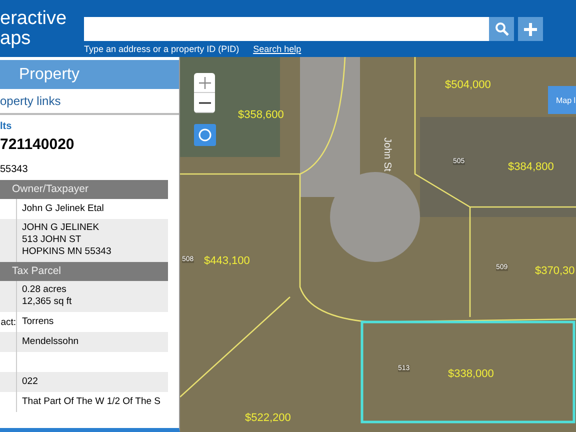 This screenshot has height=432, width=576. I want to click on price-label: $504,000, so click(468, 85).